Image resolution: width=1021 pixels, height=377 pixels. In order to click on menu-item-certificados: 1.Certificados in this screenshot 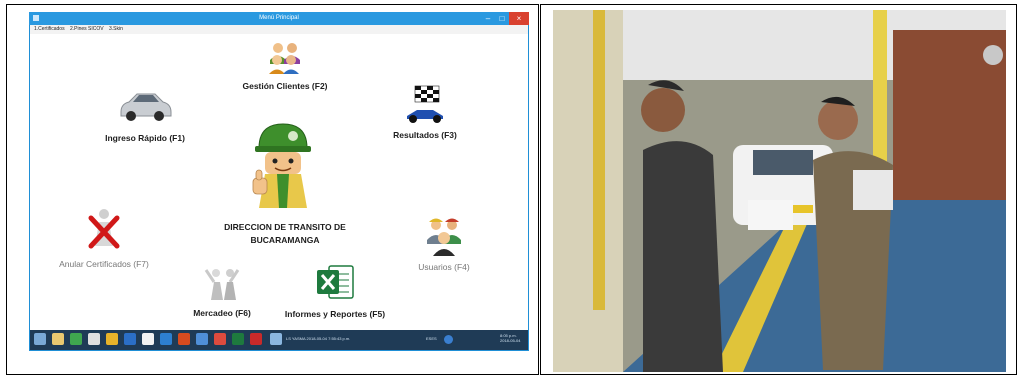, I will do `click(49, 29)`.